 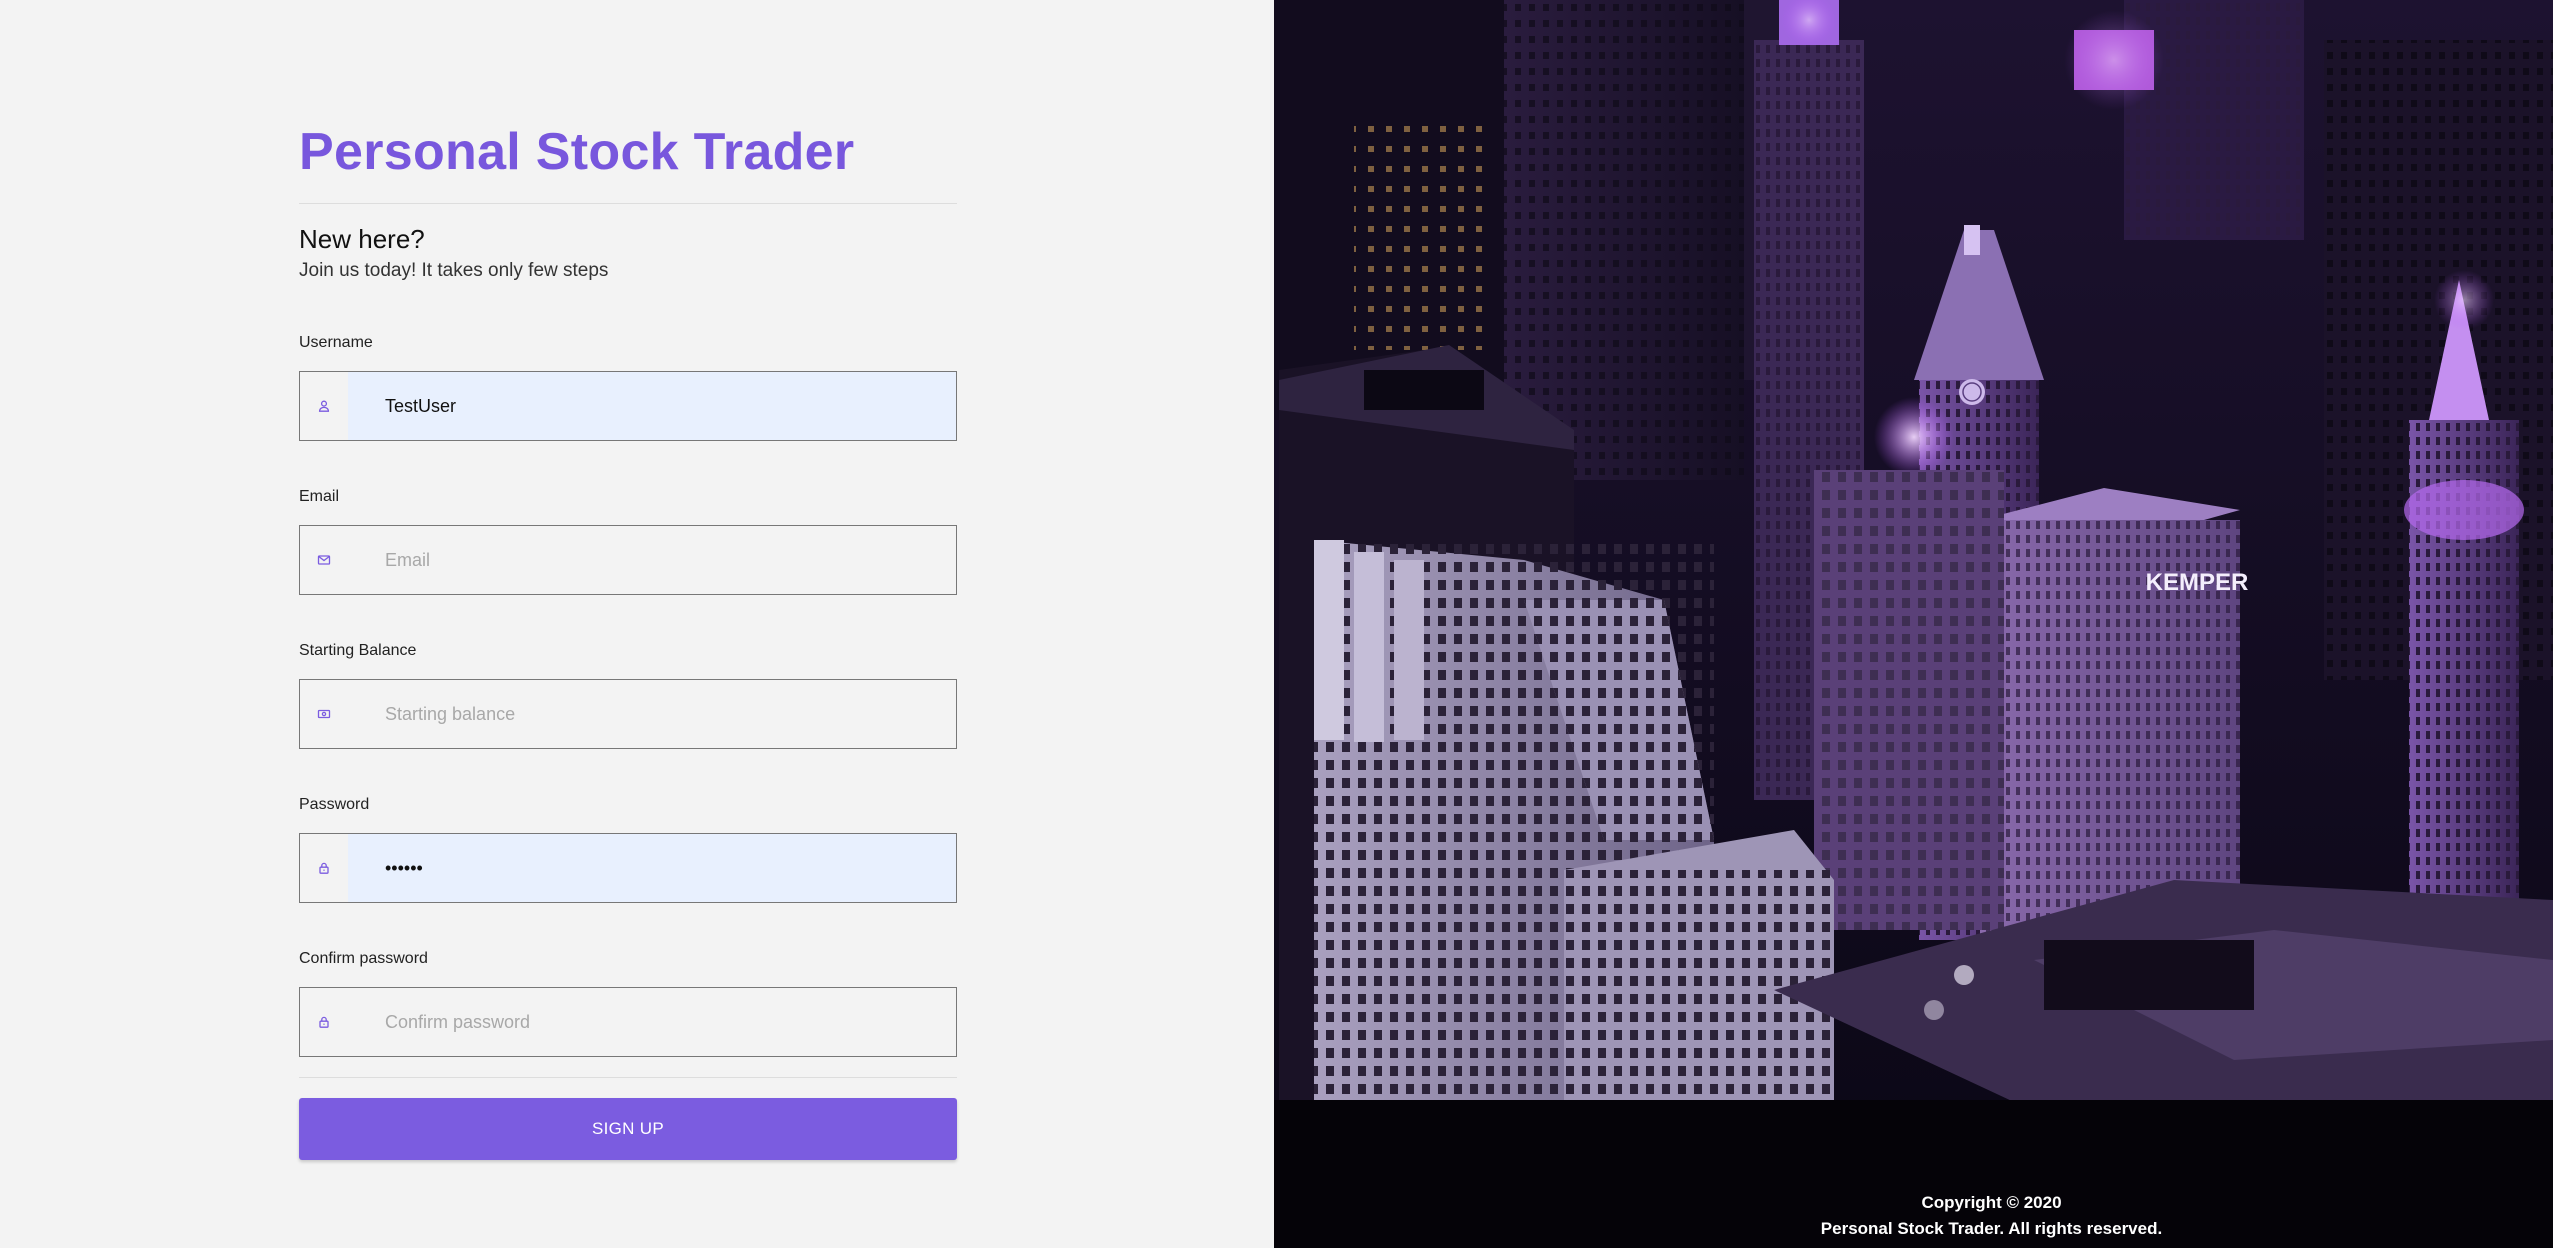 I want to click on password-label: Password, so click(x=334, y=804).